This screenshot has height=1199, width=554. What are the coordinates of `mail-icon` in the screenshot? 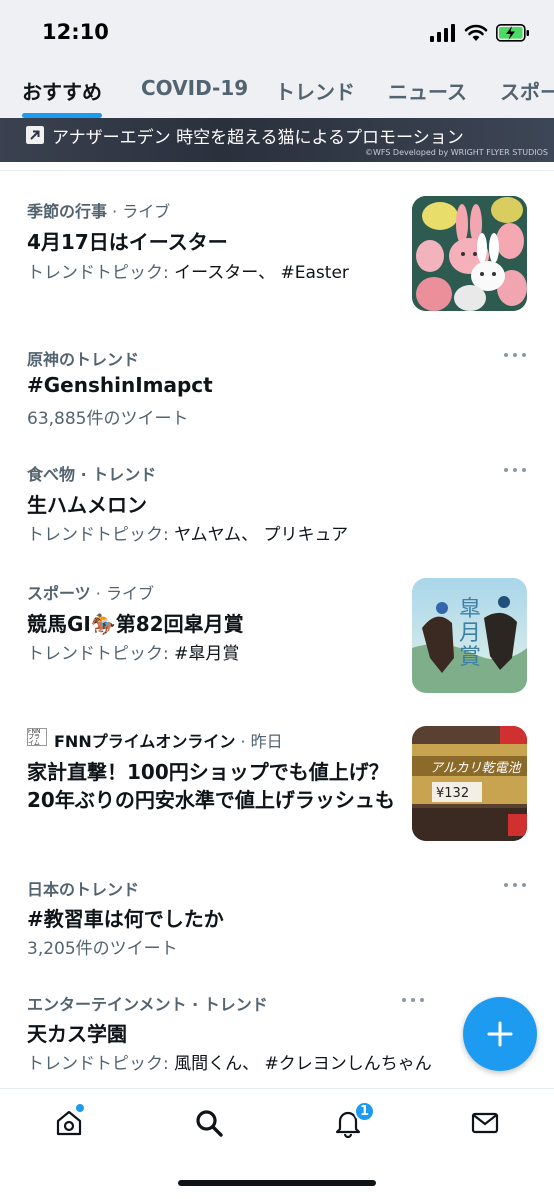 It's located at (485, 1123).